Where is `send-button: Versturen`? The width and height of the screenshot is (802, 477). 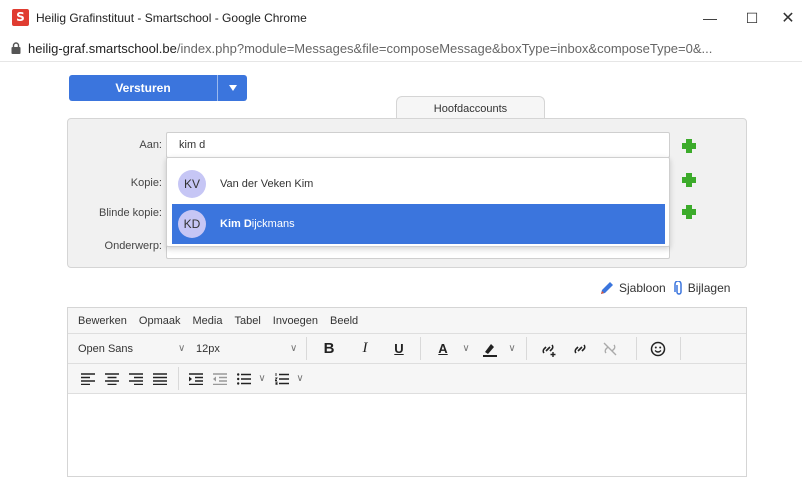 send-button: Versturen is located at coordinates (143, 88).